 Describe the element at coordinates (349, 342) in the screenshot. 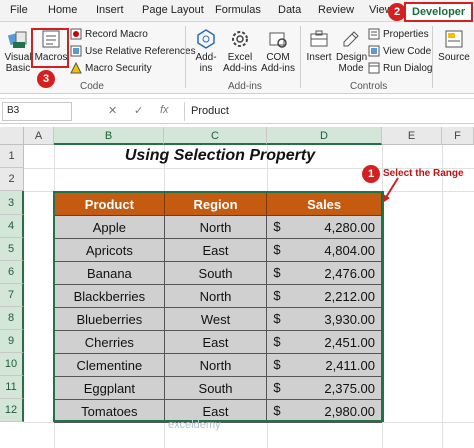

I see `sales-value: 2,451.00` at that location.